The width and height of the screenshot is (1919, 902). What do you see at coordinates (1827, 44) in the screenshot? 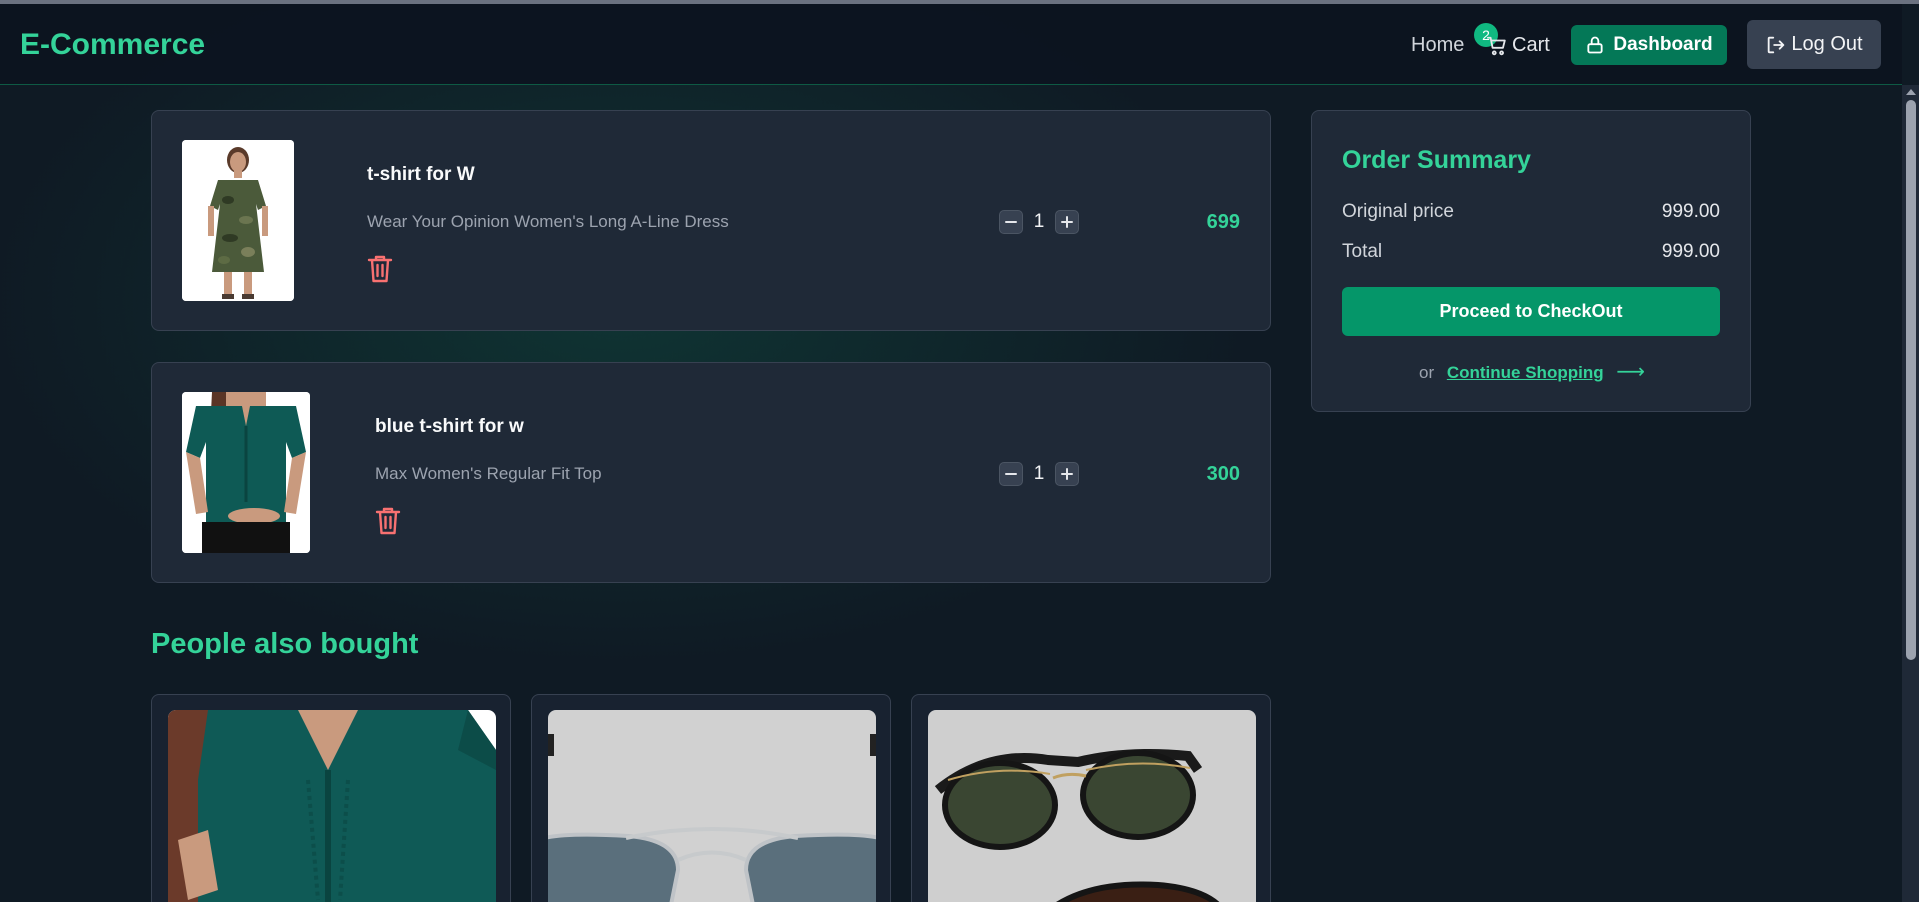
I see `logout-label: Log Out` at bounding box center [1827, 44].